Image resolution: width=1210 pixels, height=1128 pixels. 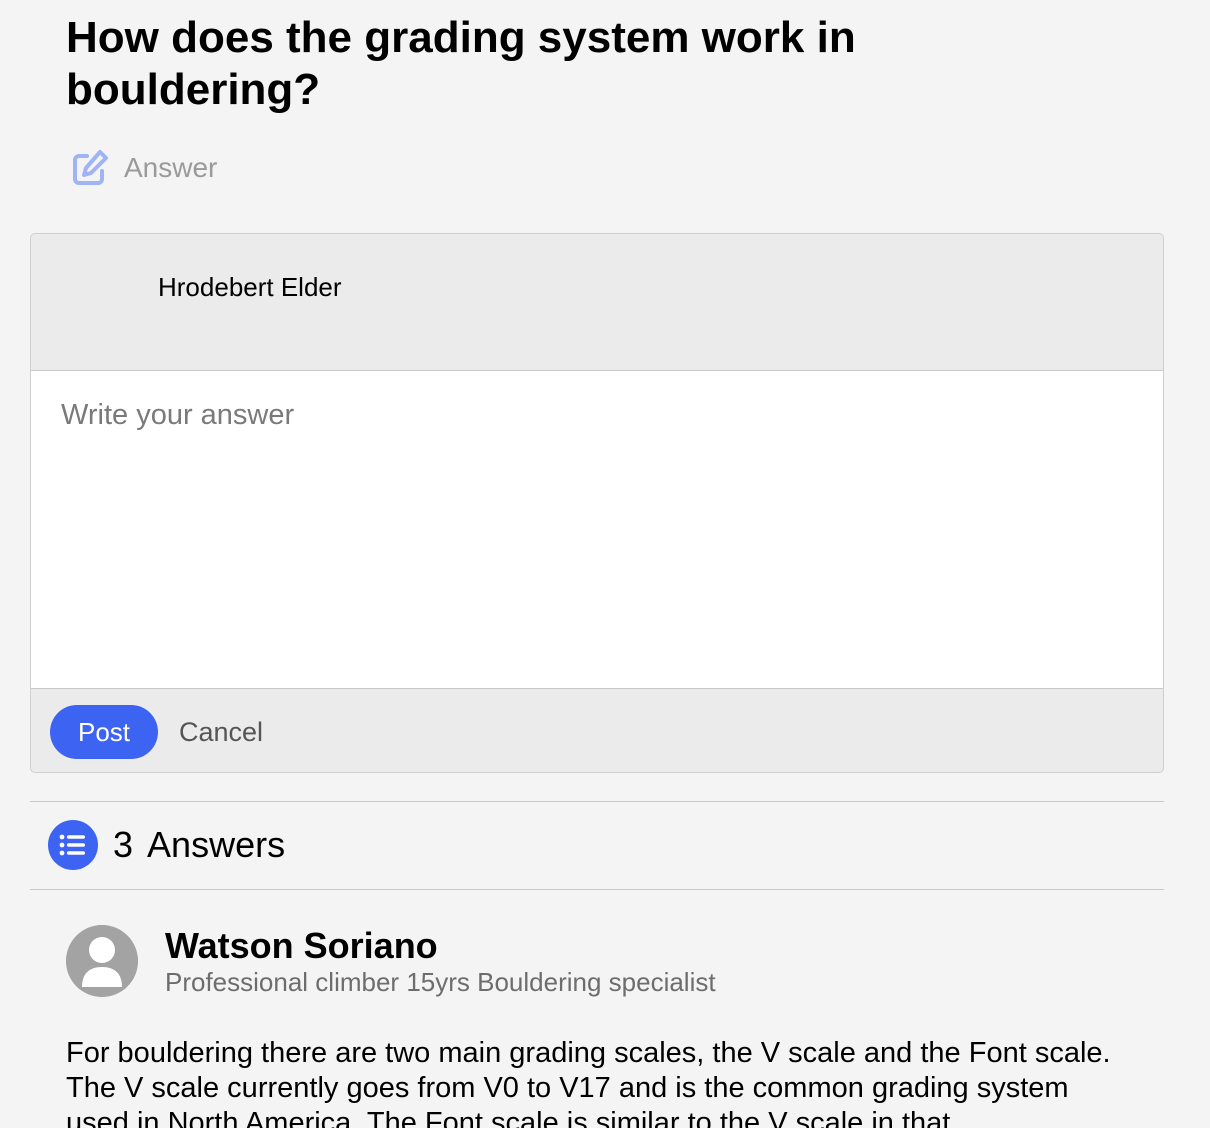 What do you see at coordinates (104, 732) in the screenshot?
I see `post-button: Post` at bounding box center [104, 732].